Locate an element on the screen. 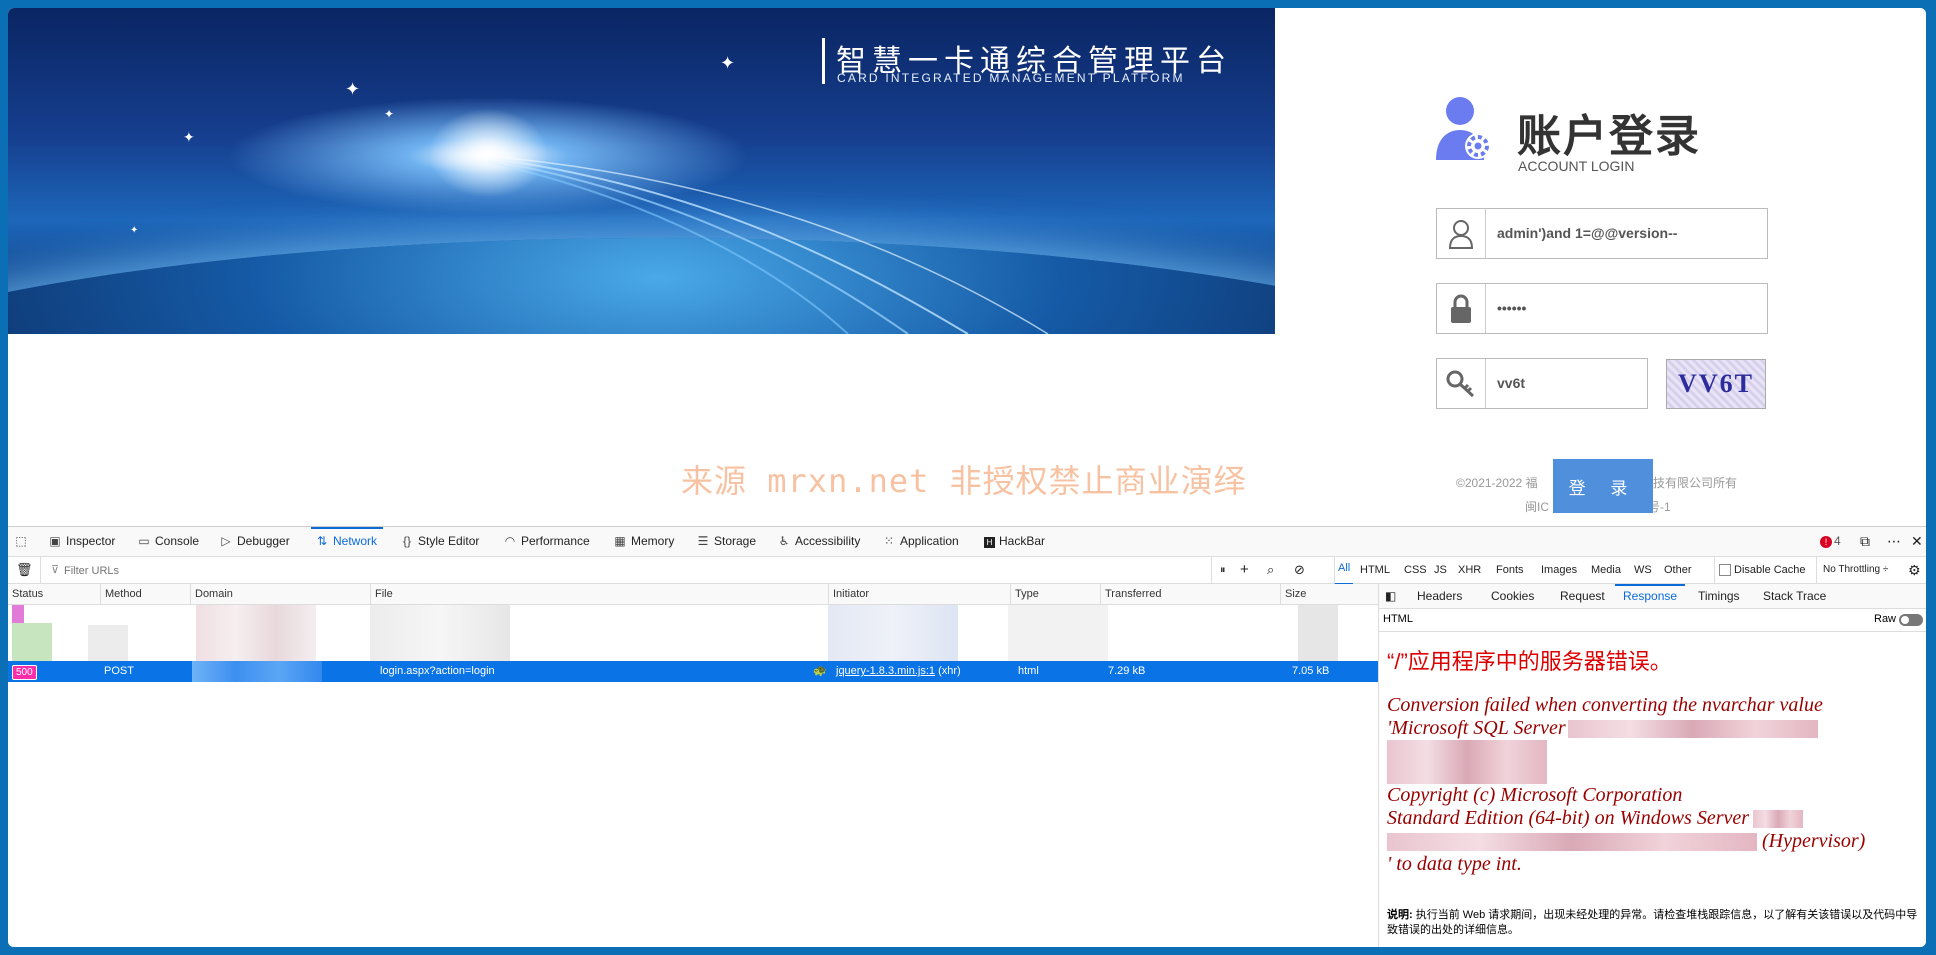  tab-hackbar: H HackBar is located at coordinates (1014, 541).